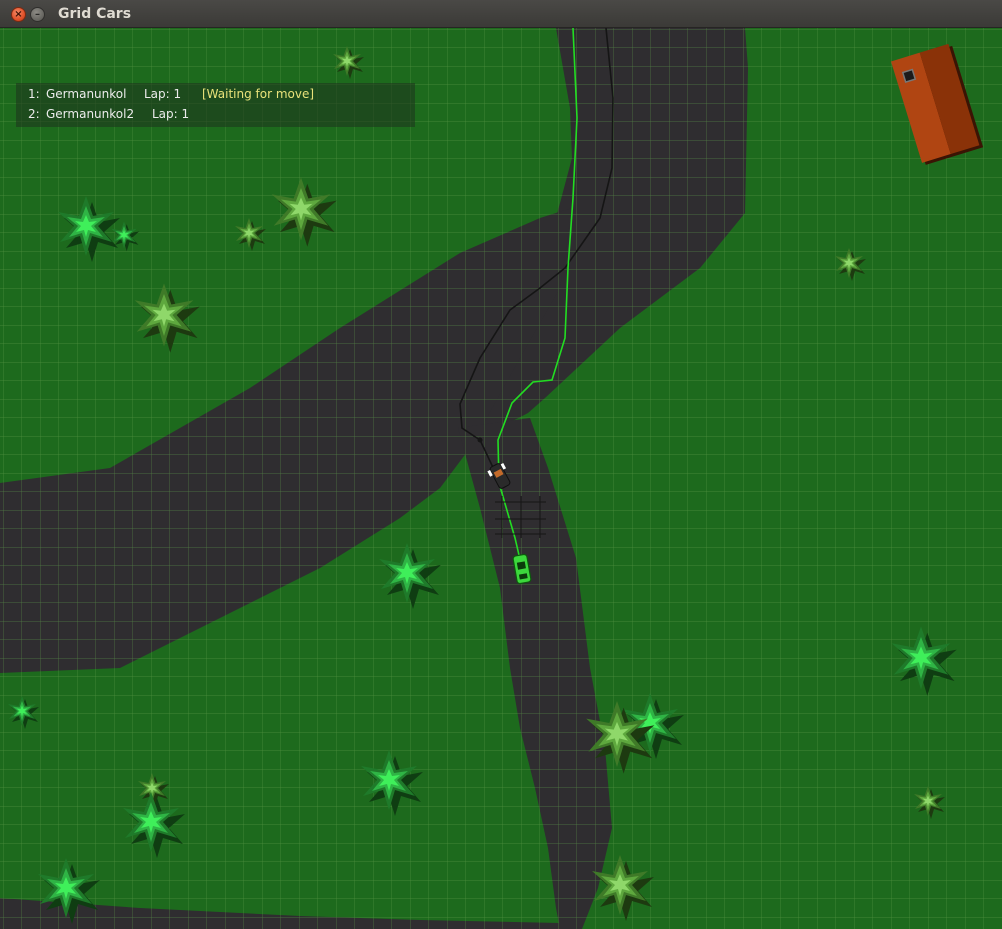 Image resolution: width=1002 pixels, height=929 pixels. I want to click on minimize-icon: –, so click(37, 14).